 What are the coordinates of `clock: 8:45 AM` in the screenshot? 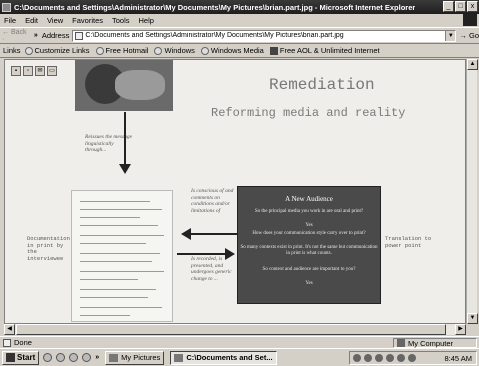 It's located at (458, 358).